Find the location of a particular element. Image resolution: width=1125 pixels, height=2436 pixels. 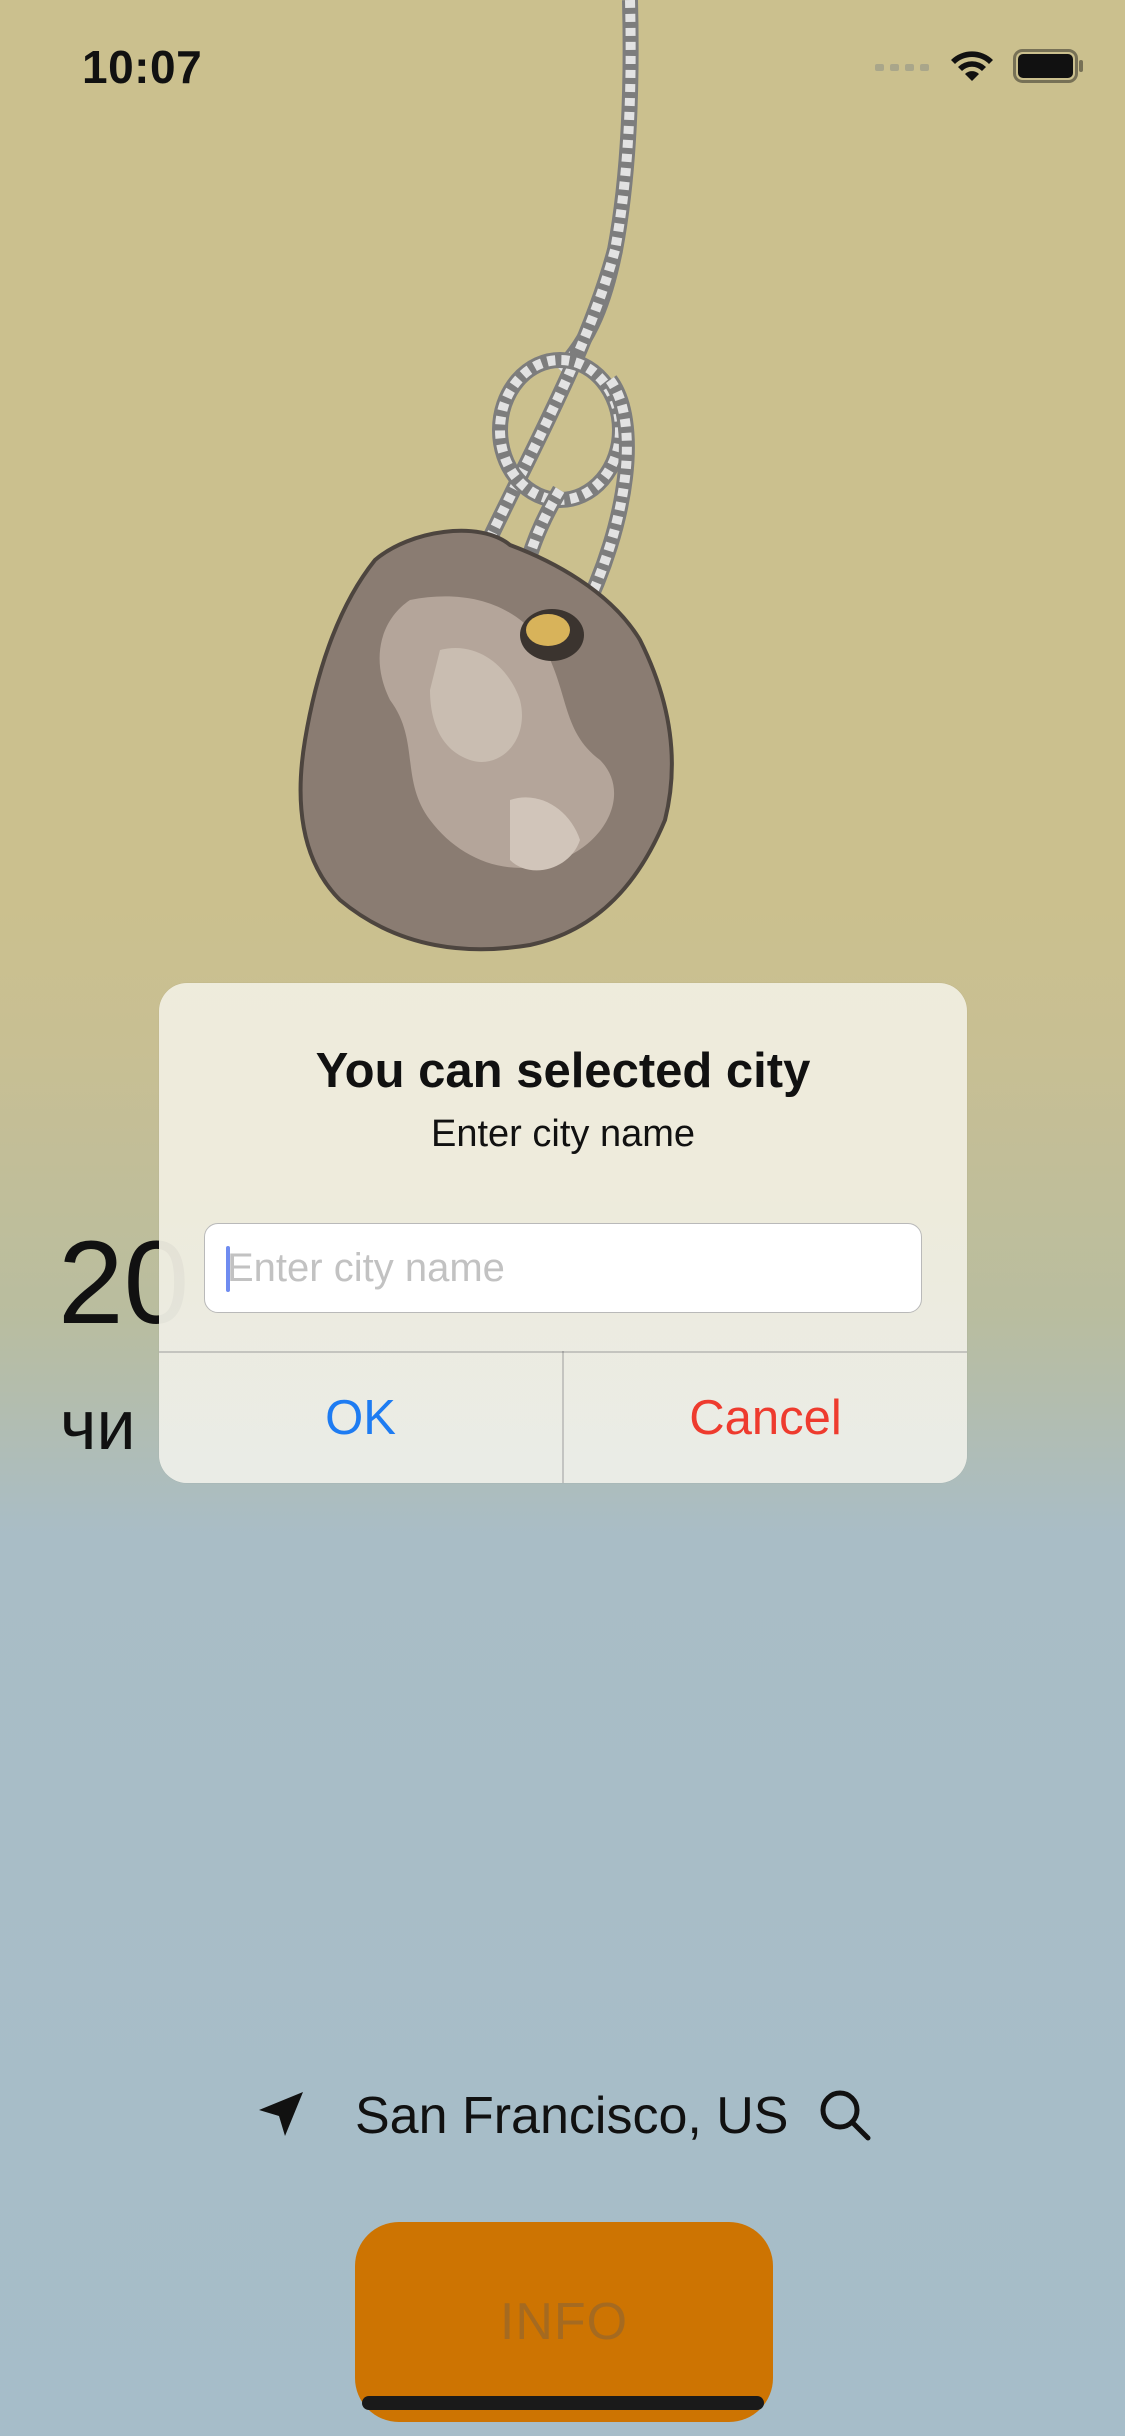

city-name-input is located at coordinates (563, 1268).